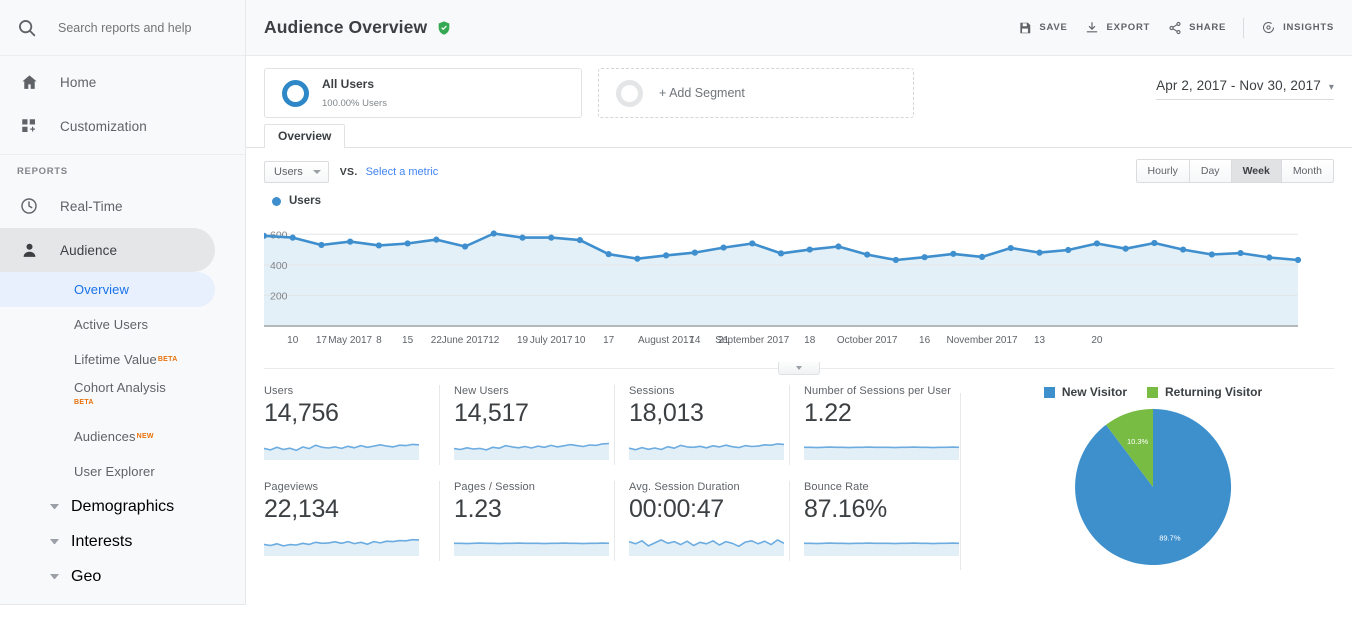  What do you see at coordinates (1210, 171) in the screenshot?
I see `granularity-day: Day` at bounding box center [1210, 171].